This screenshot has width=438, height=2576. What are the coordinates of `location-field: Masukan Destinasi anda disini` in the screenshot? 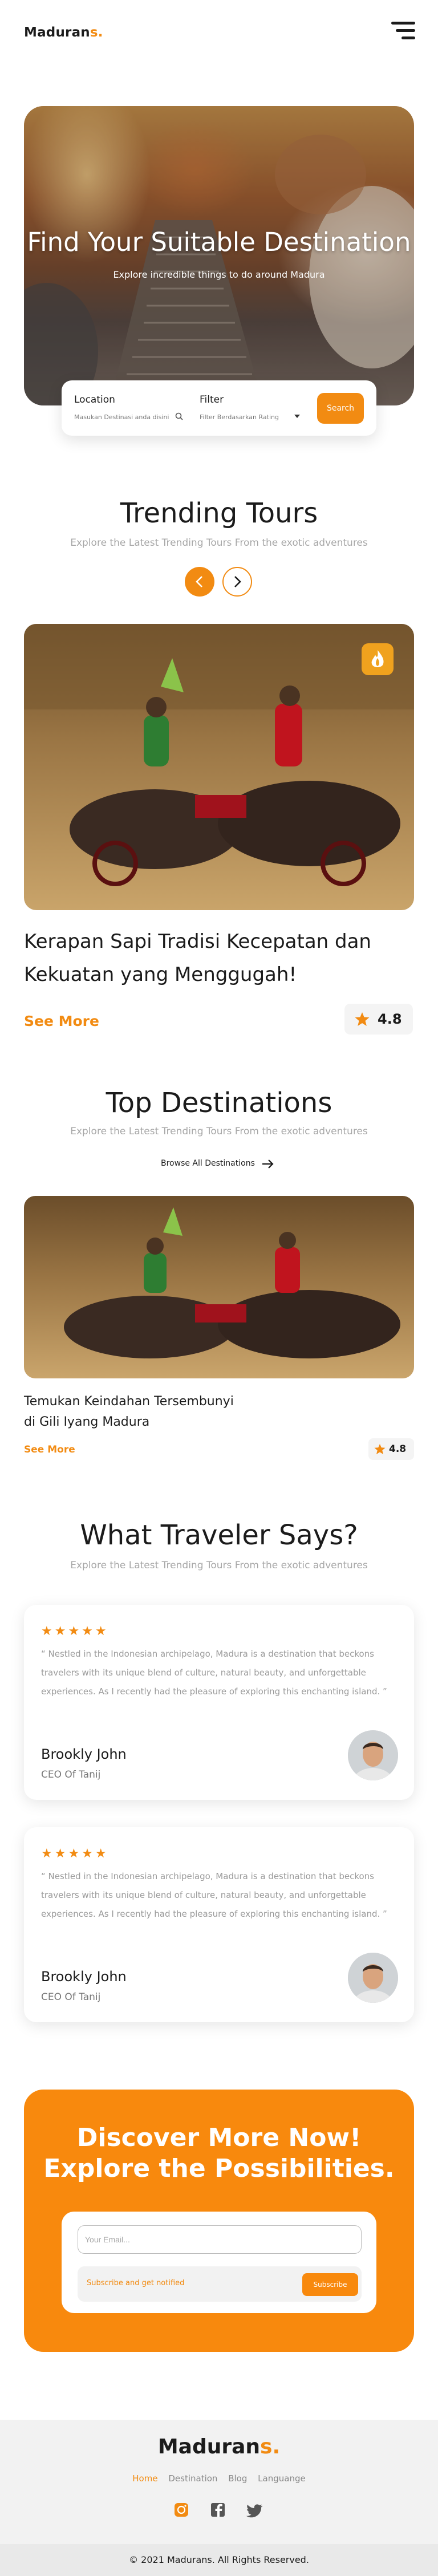 It's located at (121, 417).